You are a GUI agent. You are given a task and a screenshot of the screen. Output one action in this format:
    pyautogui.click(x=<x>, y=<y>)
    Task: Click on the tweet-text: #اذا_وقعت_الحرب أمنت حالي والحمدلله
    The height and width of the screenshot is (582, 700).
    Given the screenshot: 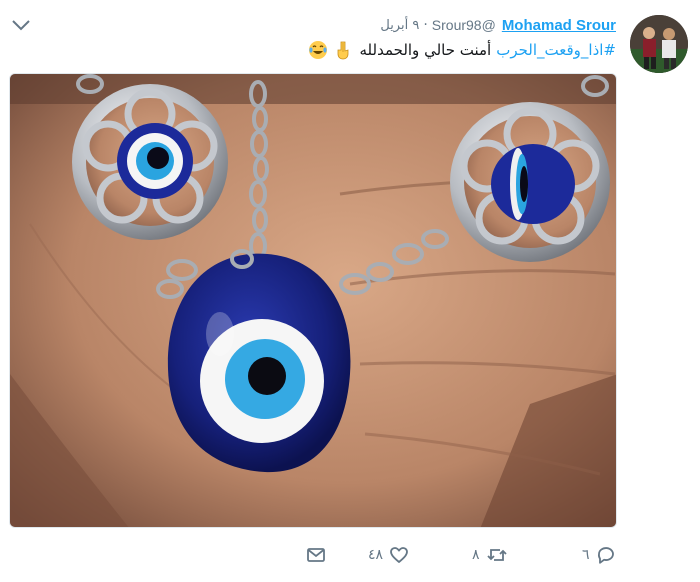 What is the action you would take?
    pyautogui.click(x=462, y=50)
    